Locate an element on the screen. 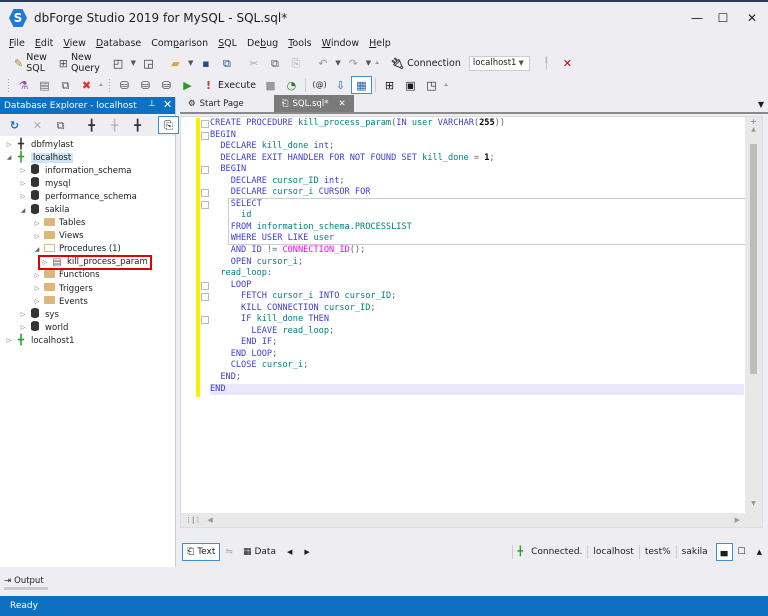 The image size is (768, 616). close-button: ✕ is located at coordinates (751, 18).